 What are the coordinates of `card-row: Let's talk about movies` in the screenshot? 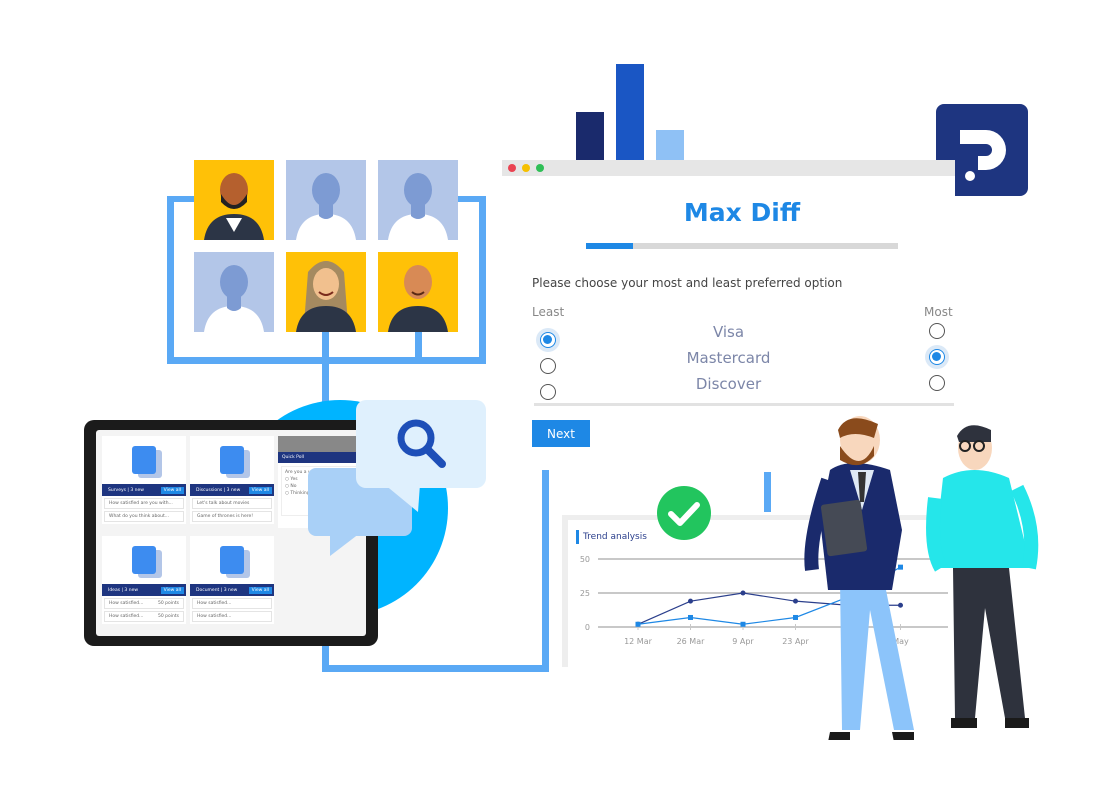 It's located at (232, 503).